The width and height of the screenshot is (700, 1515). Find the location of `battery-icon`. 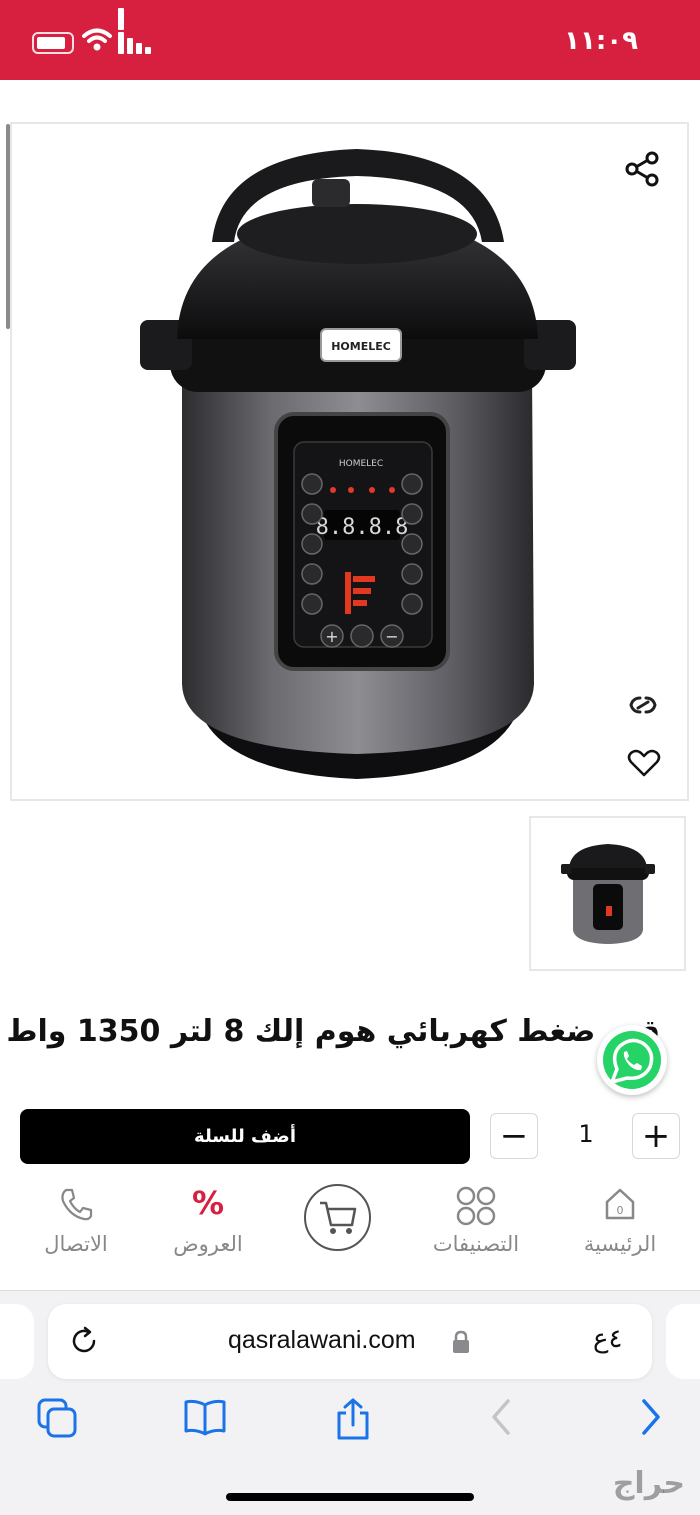

battery-icon is located at coordinates (53, 43).